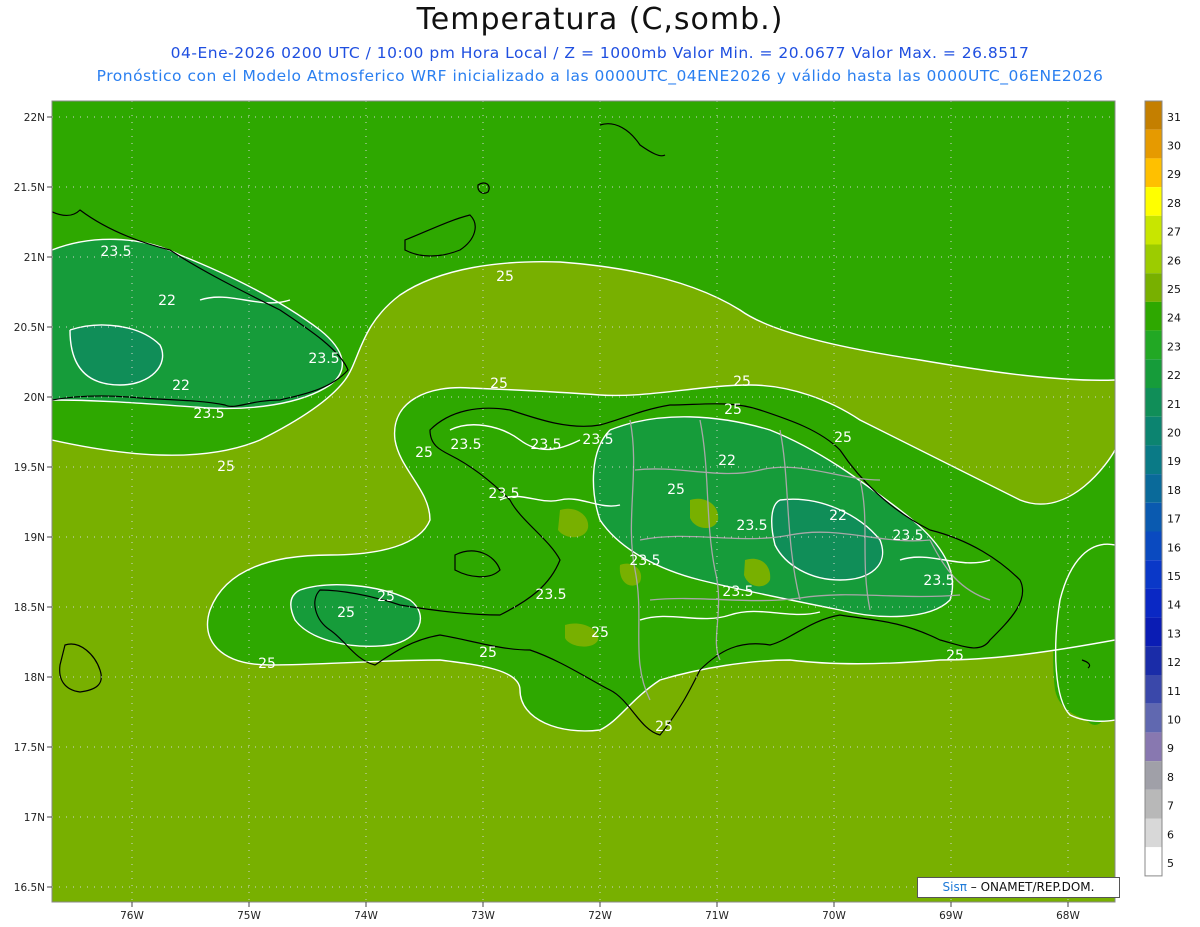  What do you see at coordinates (1174, 117) in the screenshot?
I see `colorbar-label: 31` at bounding box center [1174, 117].